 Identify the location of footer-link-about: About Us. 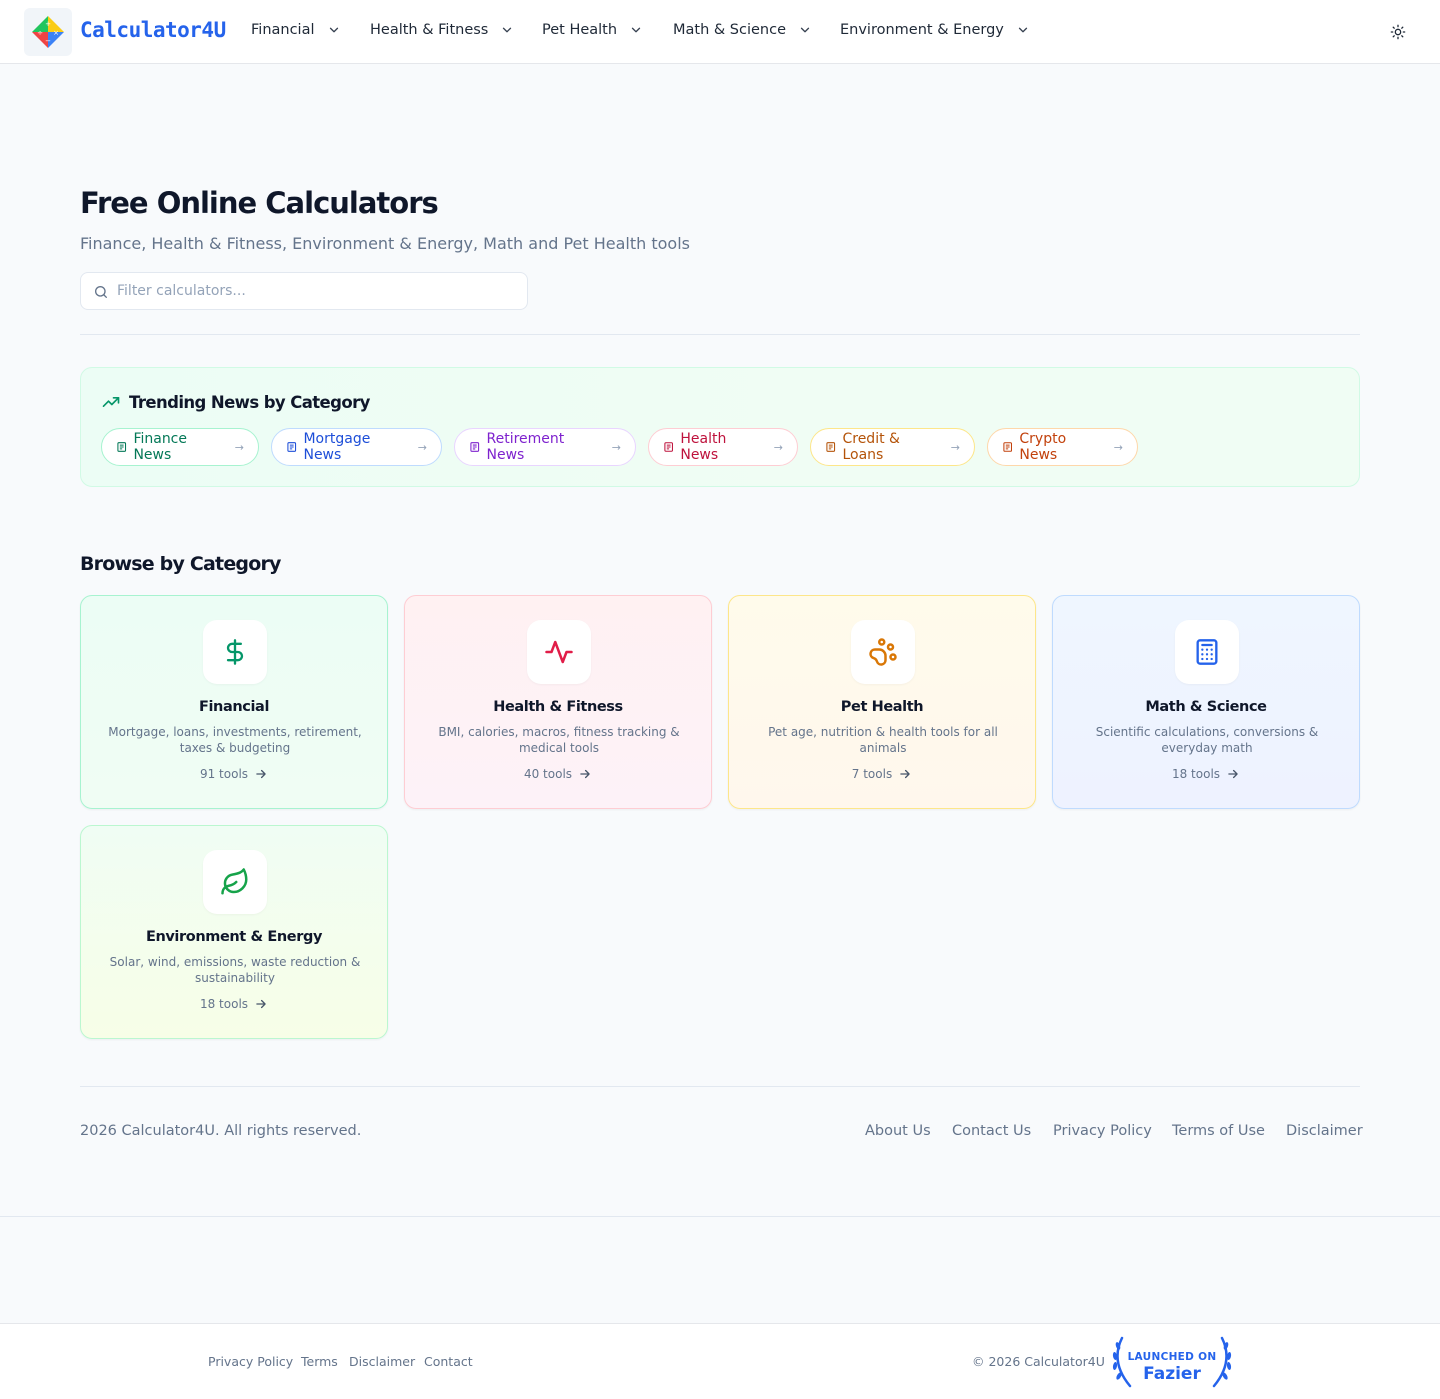
(898, 1131).